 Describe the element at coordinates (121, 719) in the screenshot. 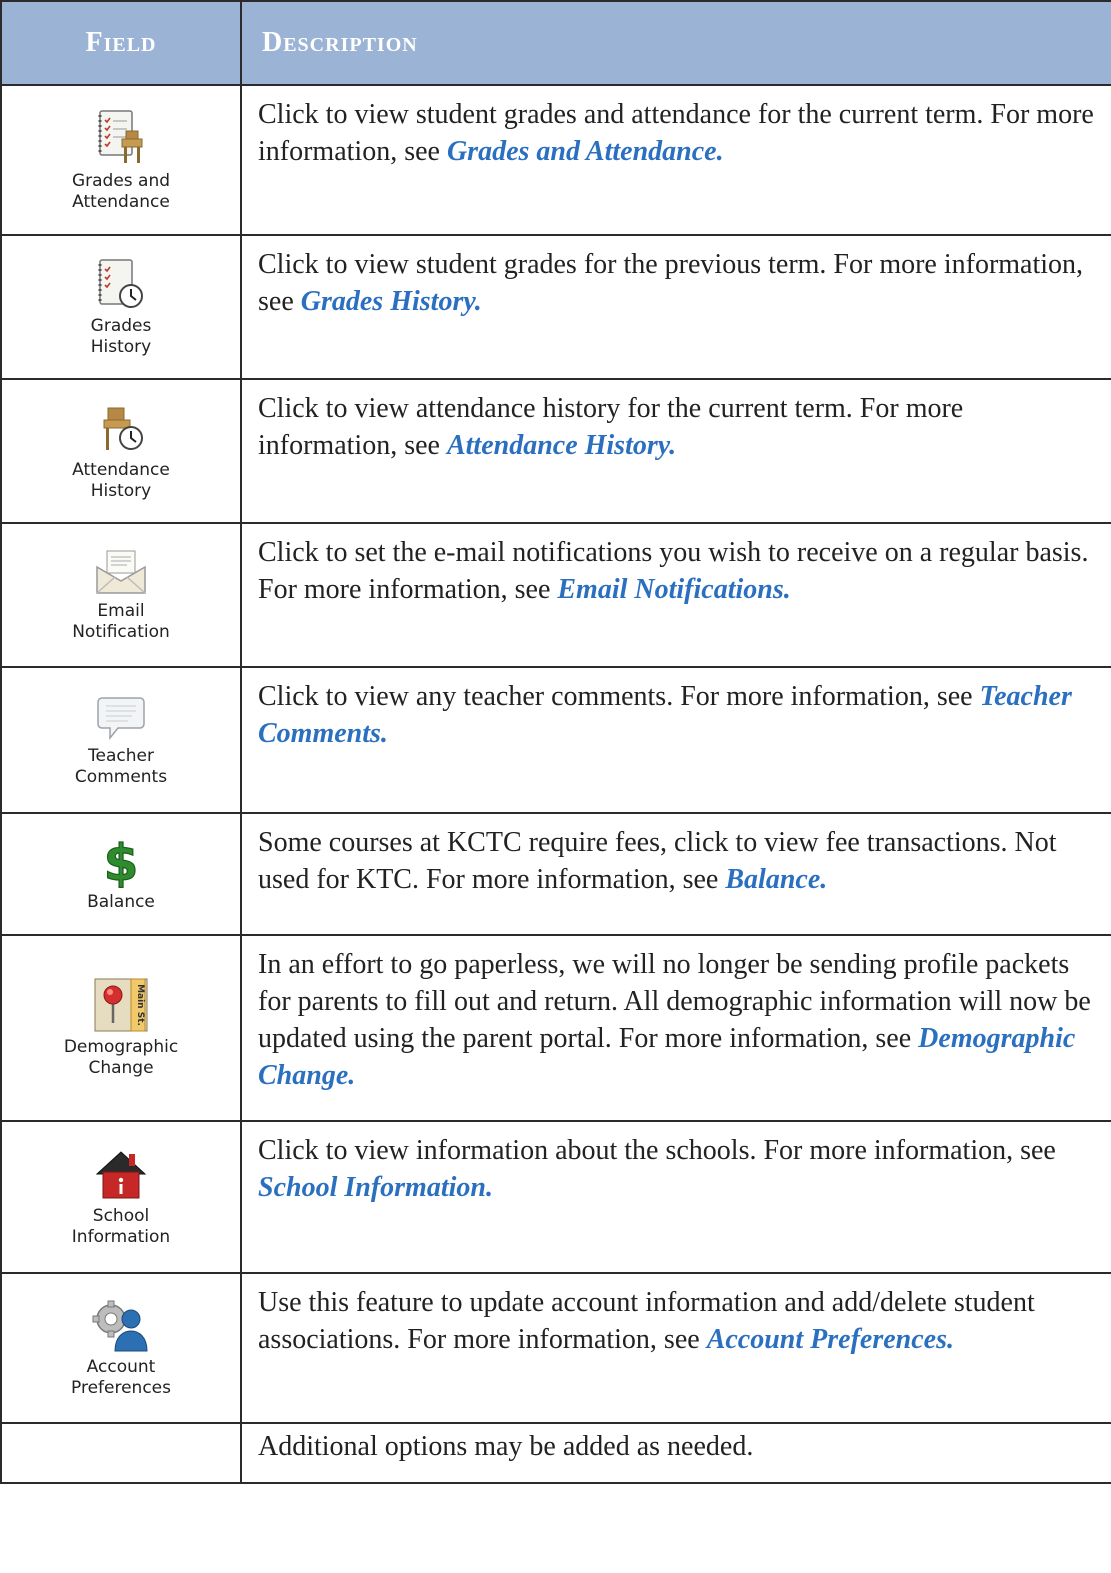

I see `teacher-comments-icon` at that location.